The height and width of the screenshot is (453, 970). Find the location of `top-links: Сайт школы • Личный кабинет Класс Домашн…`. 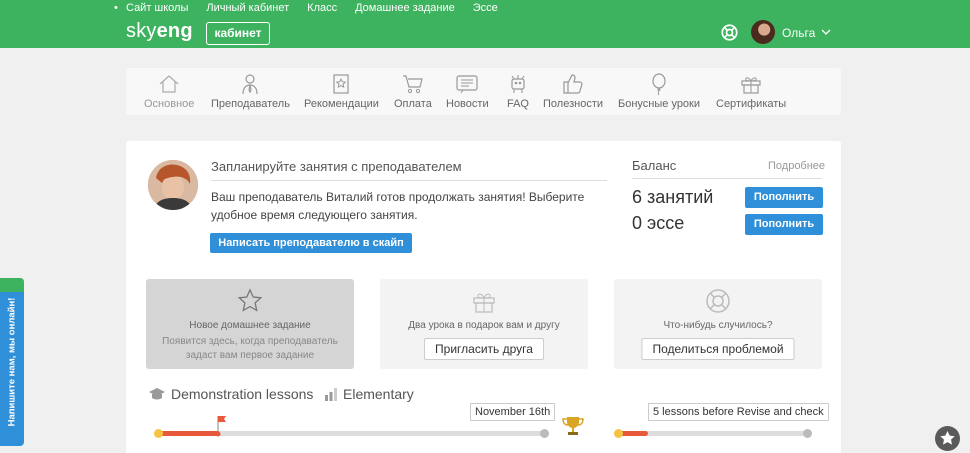

top-links: Сайт школы • Личный кабинет Класс Домашн… is located at coordinates (315, 9).